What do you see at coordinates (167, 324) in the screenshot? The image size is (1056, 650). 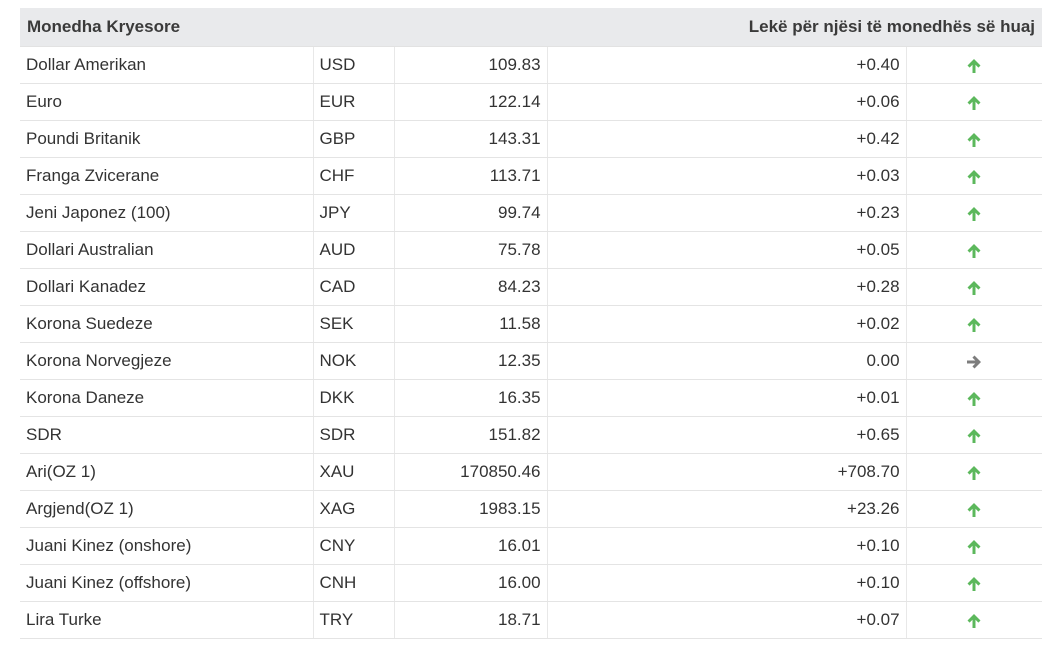 I see `currency-name: Korona Suedeze` at bounding box center [167, 324].